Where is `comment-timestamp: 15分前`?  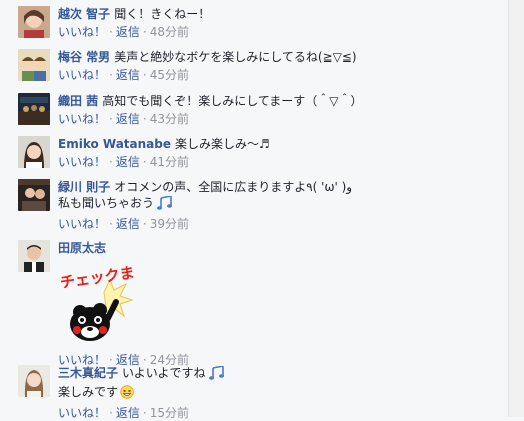
comment-timestamp: 15分前 is located at coordinates (169, 413).